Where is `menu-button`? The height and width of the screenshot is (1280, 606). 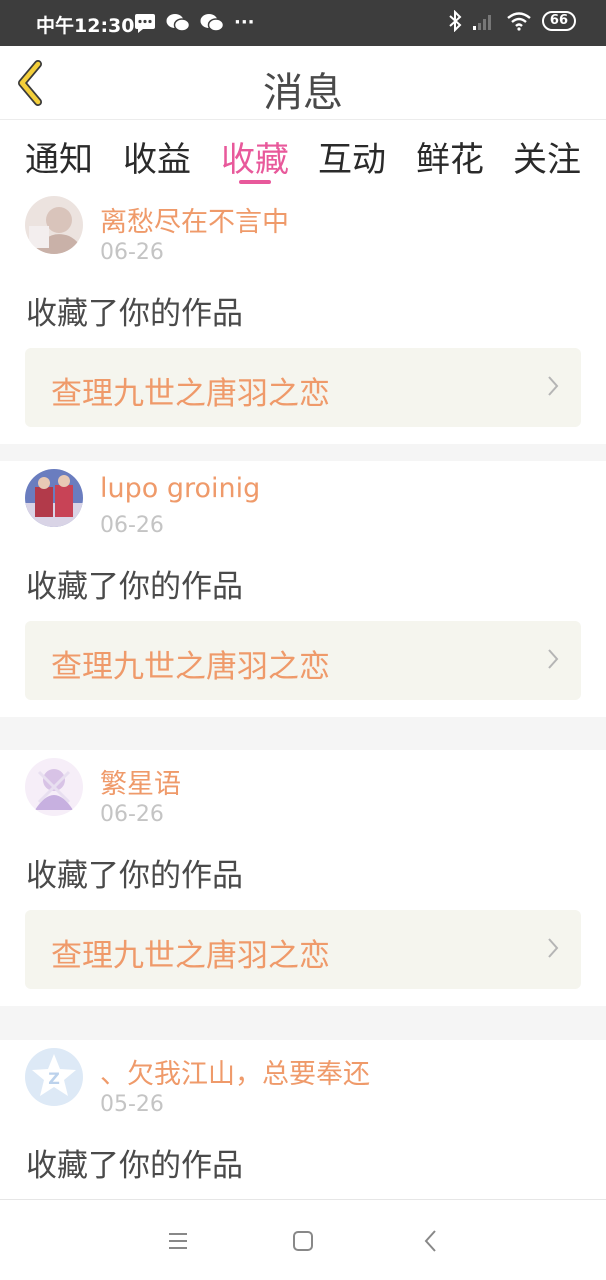
menu-button is located at coordinates (178, 1241).